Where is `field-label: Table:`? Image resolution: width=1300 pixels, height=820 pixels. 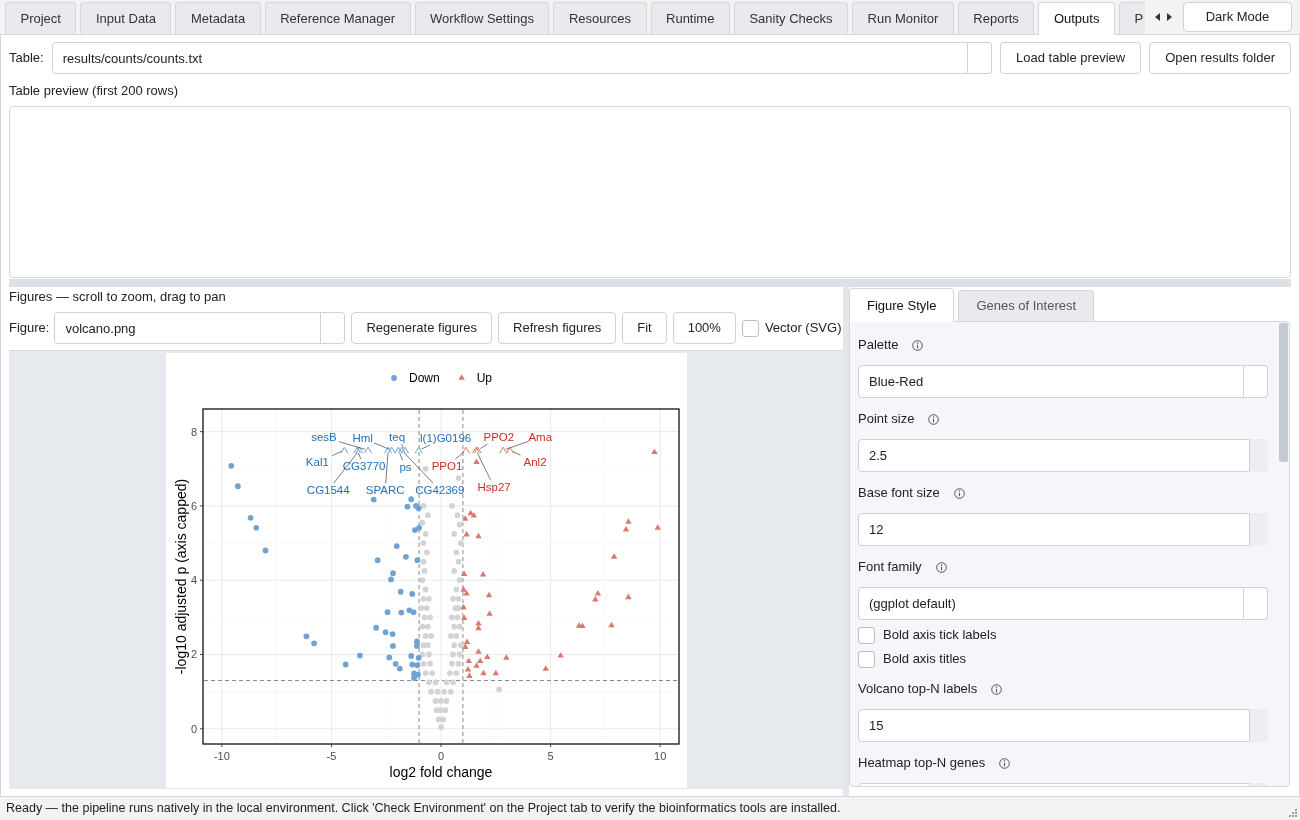 field-label: Table: is located at coordinates (26, 58).